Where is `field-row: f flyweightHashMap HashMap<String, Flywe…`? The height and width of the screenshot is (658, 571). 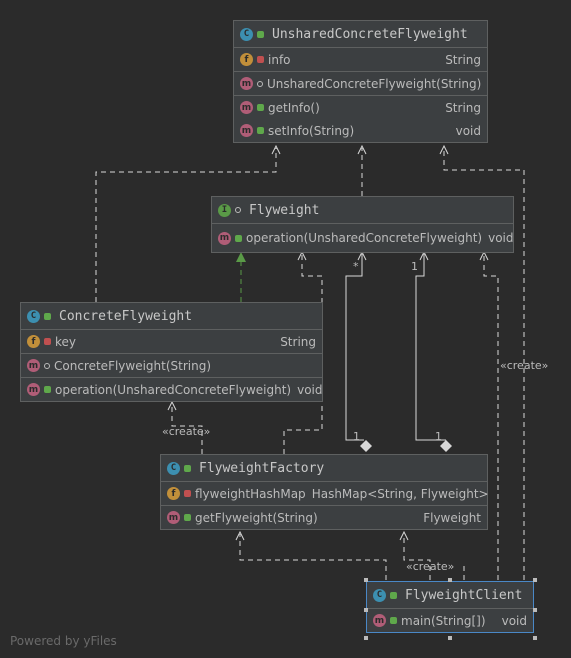 field-row: f flyweightHashMap HashMap<String, Flywe… is located at coordinates (325, 493).